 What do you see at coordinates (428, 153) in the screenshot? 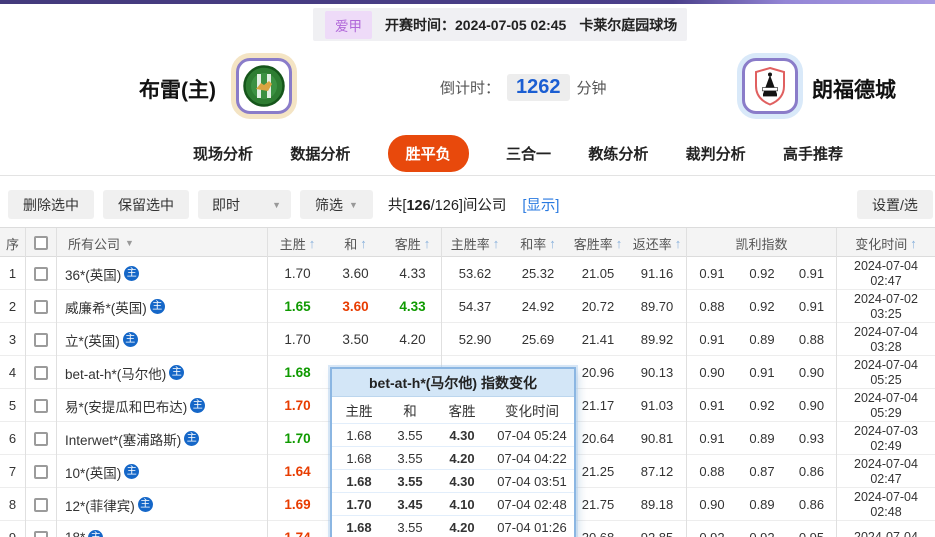
I see `tab-active: 胜平负` at bounding box center [428, 153].